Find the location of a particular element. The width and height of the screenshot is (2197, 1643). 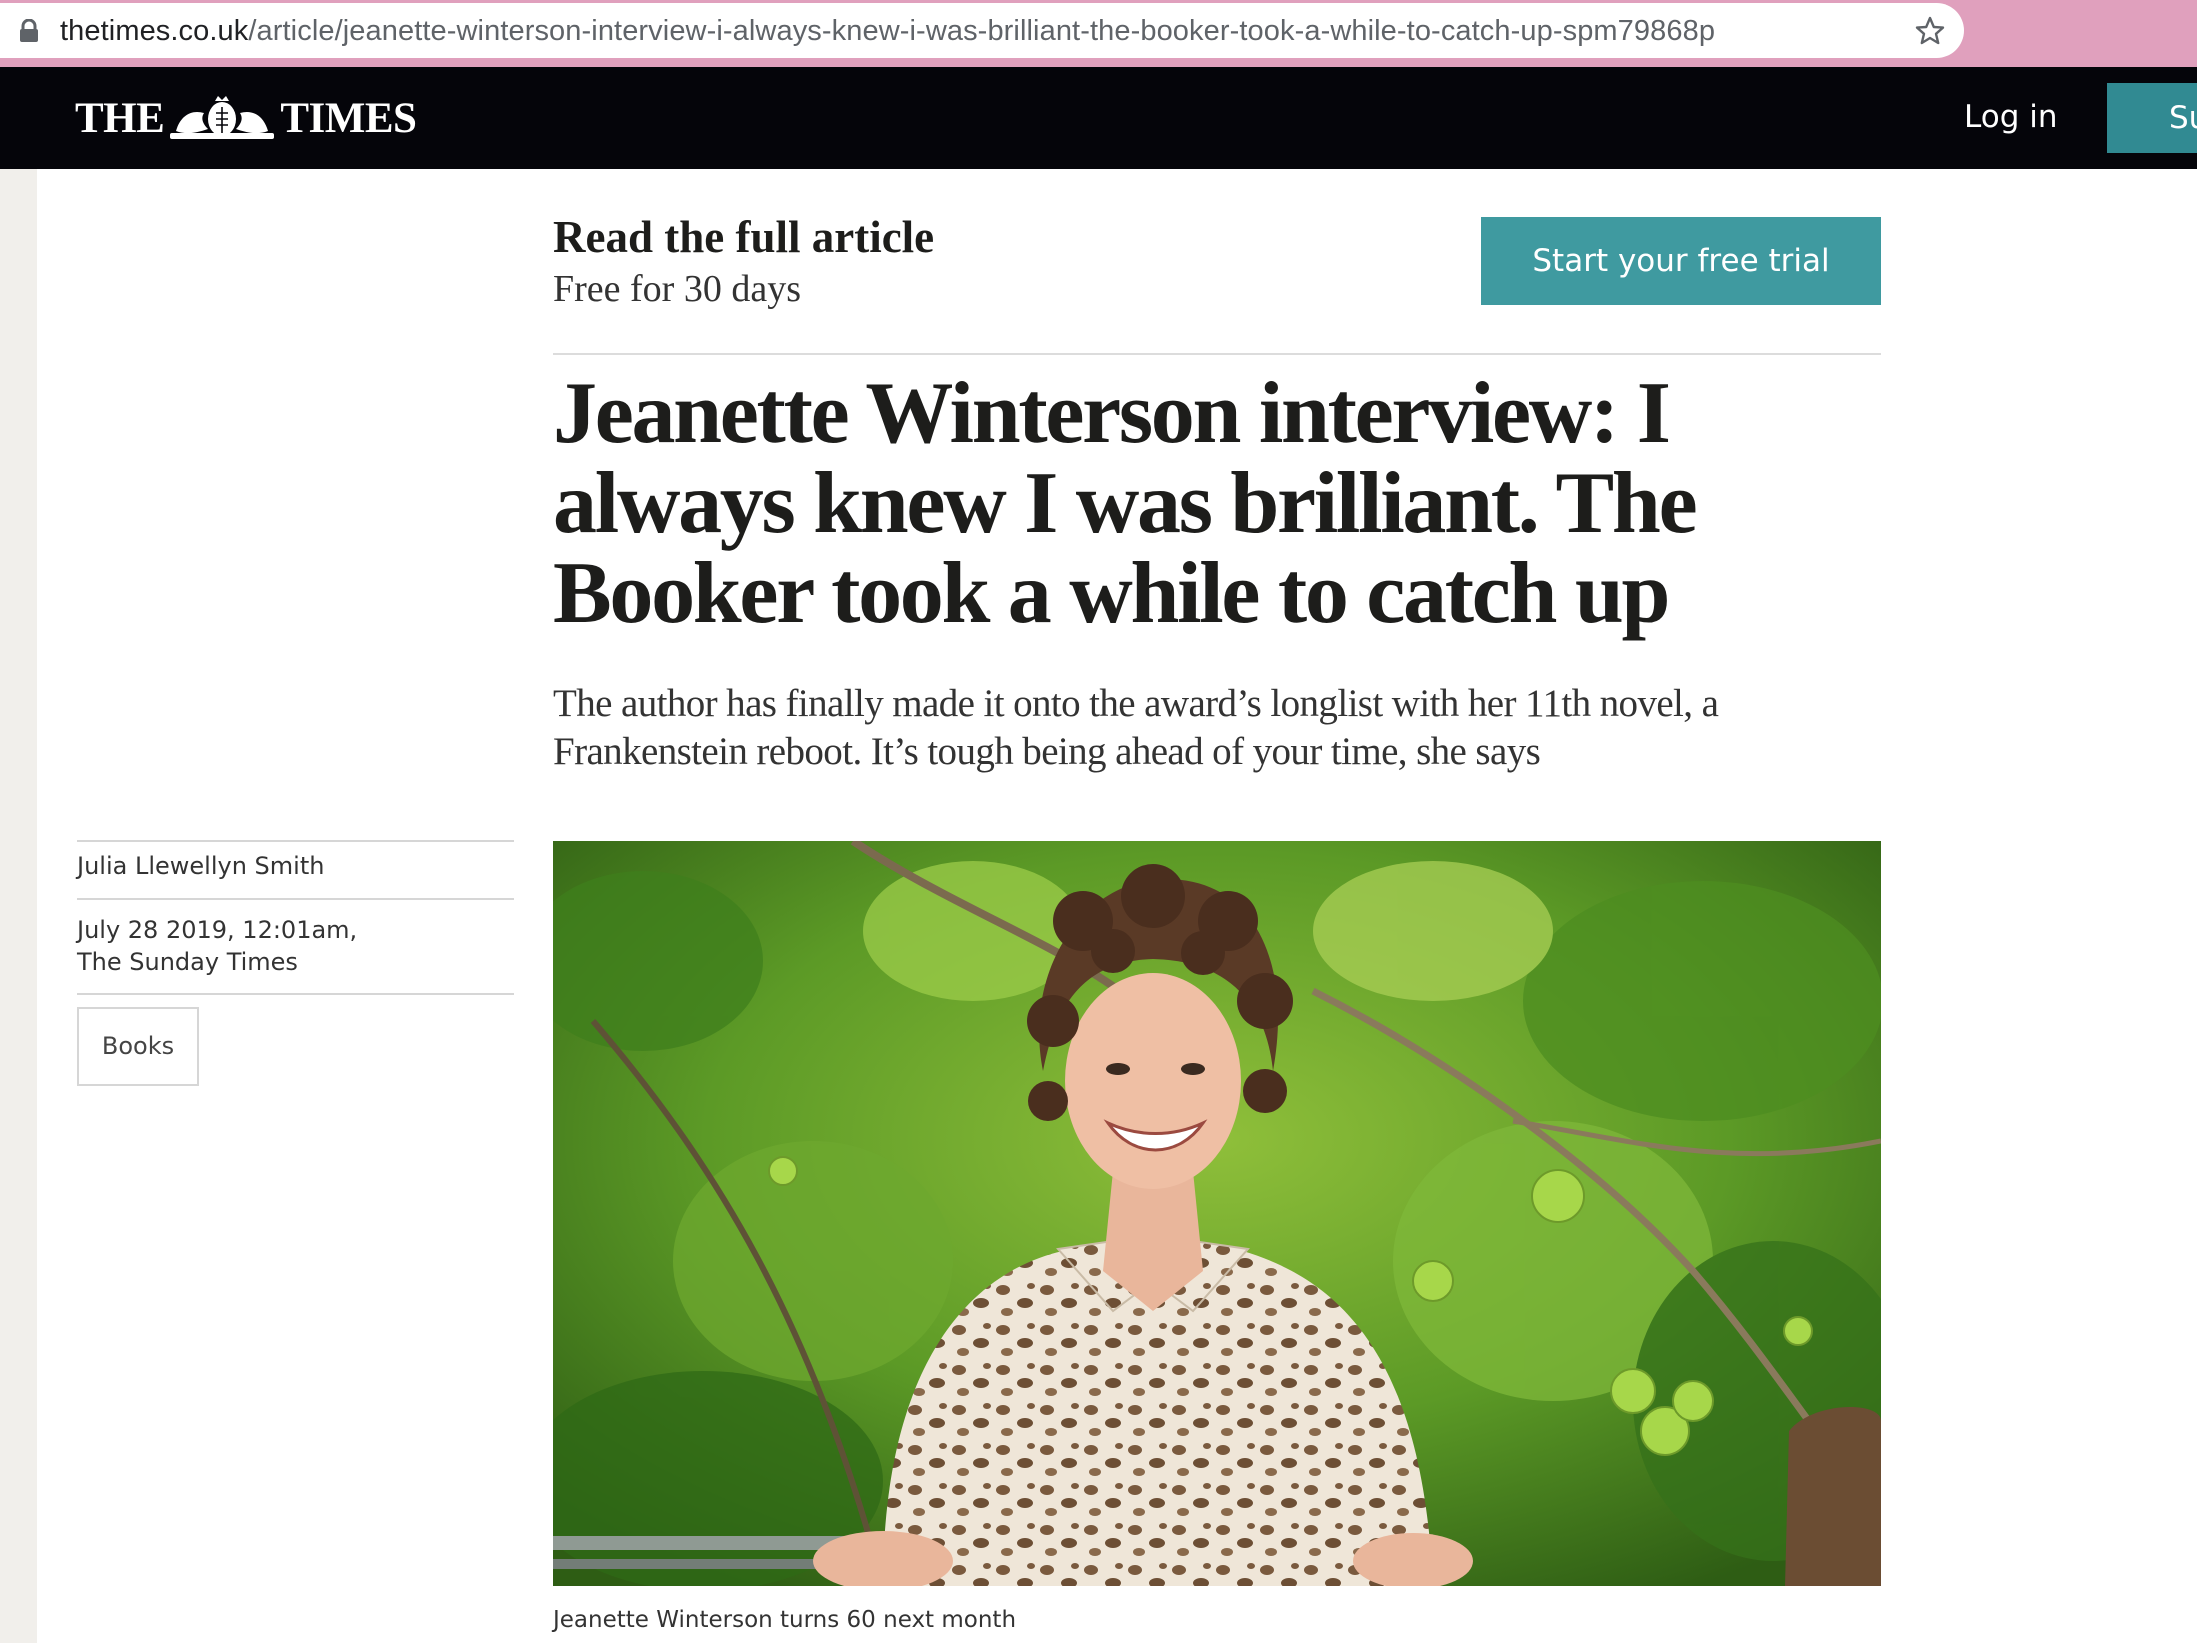

royal-crest-icon is located at coordinates (222, 117).